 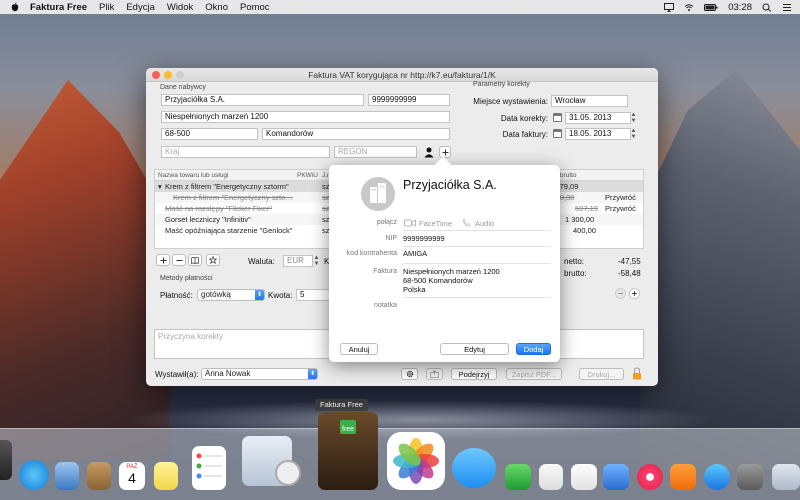 I want to click on favorite-button, so click(x=213, y=260).